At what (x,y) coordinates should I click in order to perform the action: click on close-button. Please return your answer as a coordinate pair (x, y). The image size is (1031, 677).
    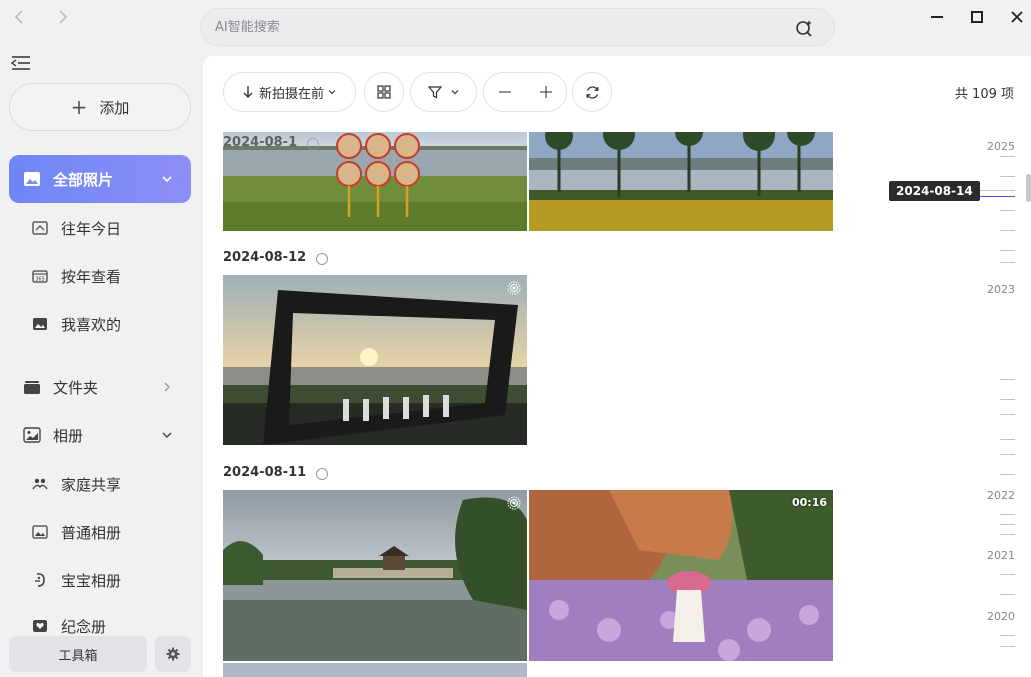
    Looking at the image, I should click on (1017, 17).